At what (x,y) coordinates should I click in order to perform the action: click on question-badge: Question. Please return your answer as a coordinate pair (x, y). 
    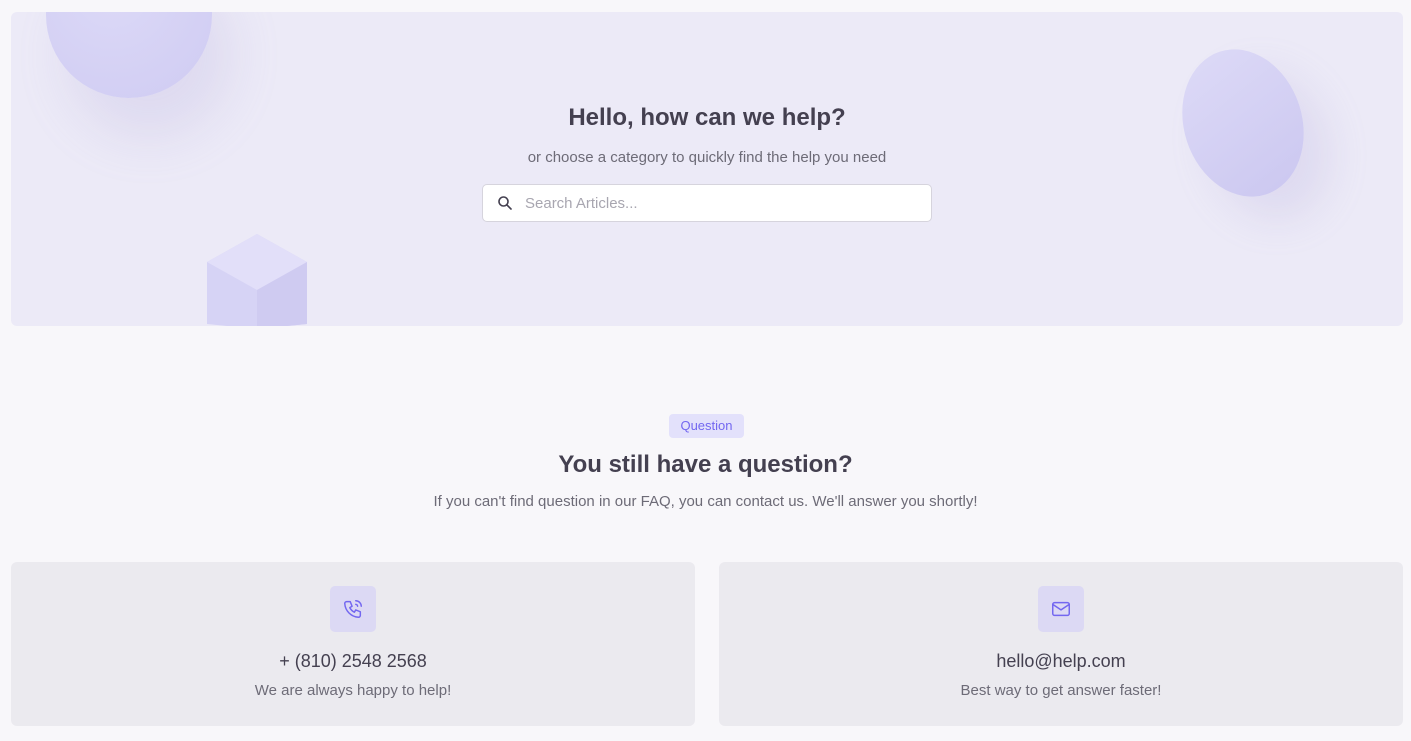
    Looking at the image, I should click on (706, 426).